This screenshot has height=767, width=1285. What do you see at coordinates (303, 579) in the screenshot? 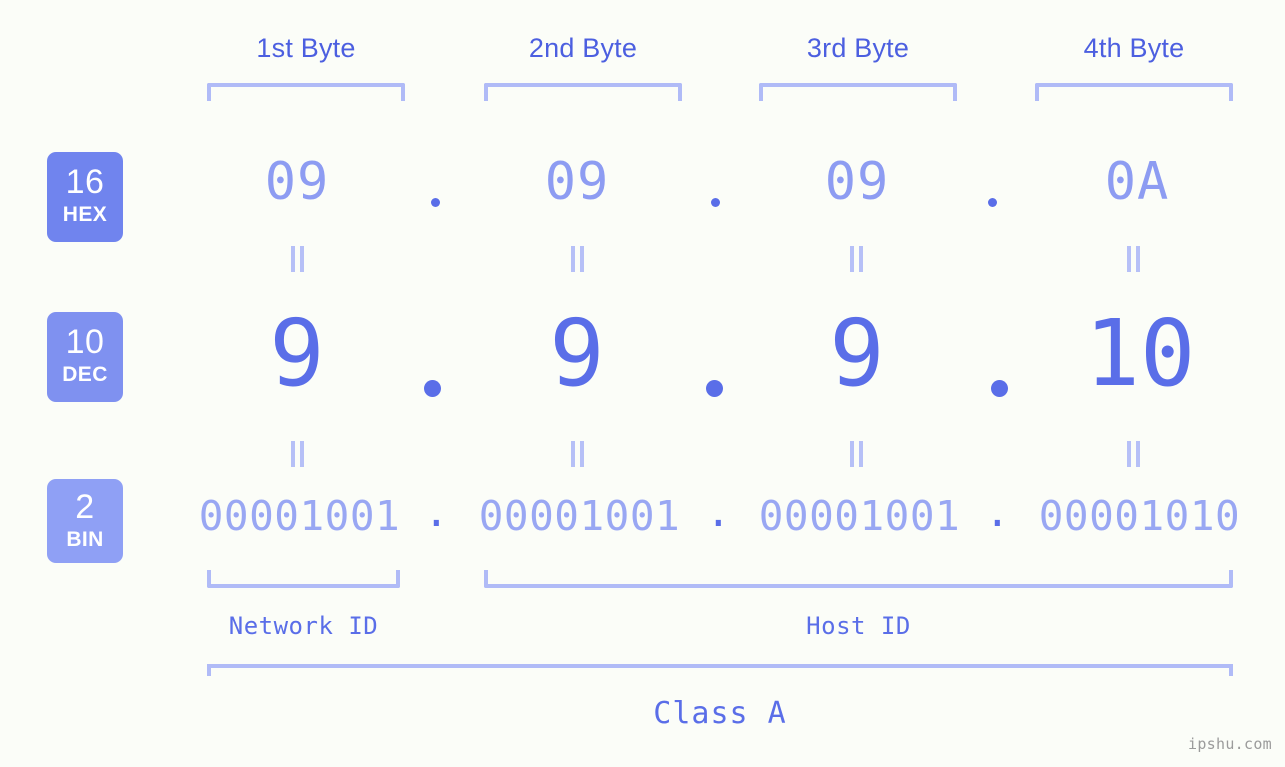
I see `network-id-bracket` at bounding box center [303, 579].